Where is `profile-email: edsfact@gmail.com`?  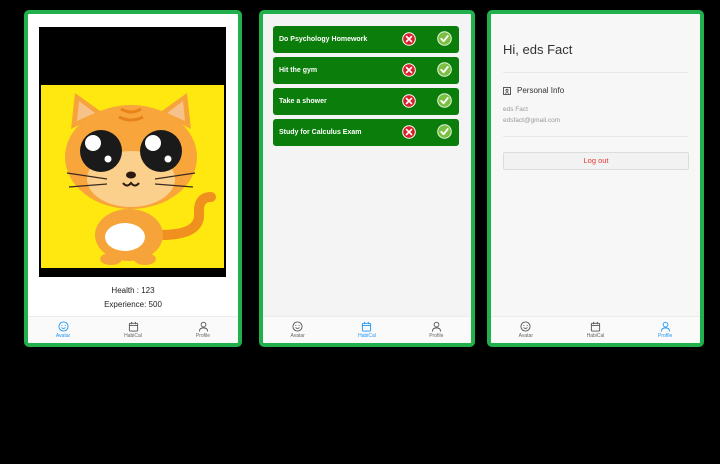 profile-email: edsfact@gmail.com is located at coordinates (532, 120).